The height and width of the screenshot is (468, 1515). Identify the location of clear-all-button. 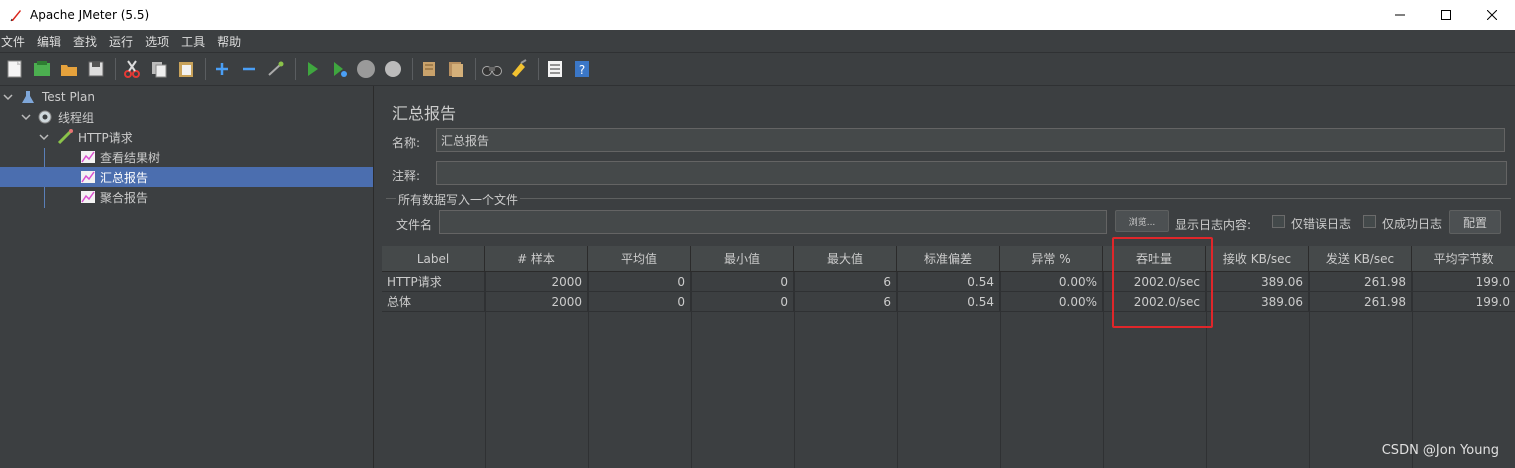
(456, 69).